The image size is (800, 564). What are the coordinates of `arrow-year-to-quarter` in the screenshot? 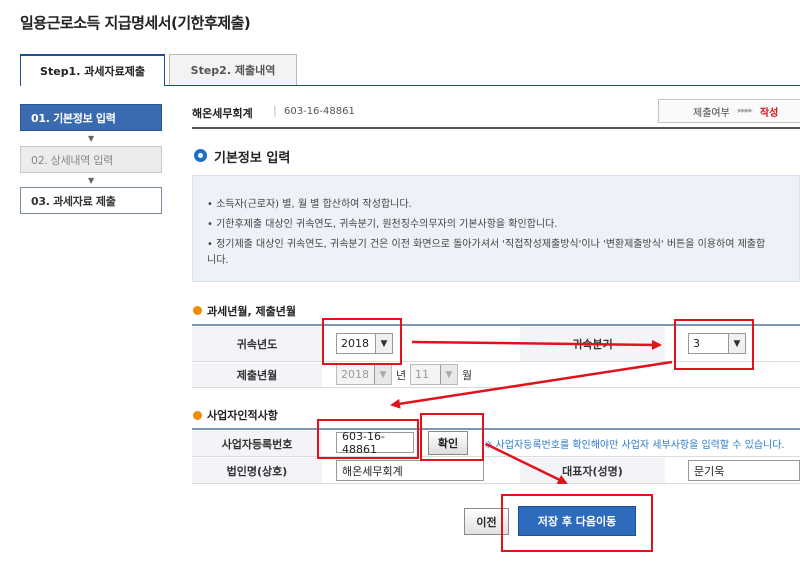 It's located at (536, 344).